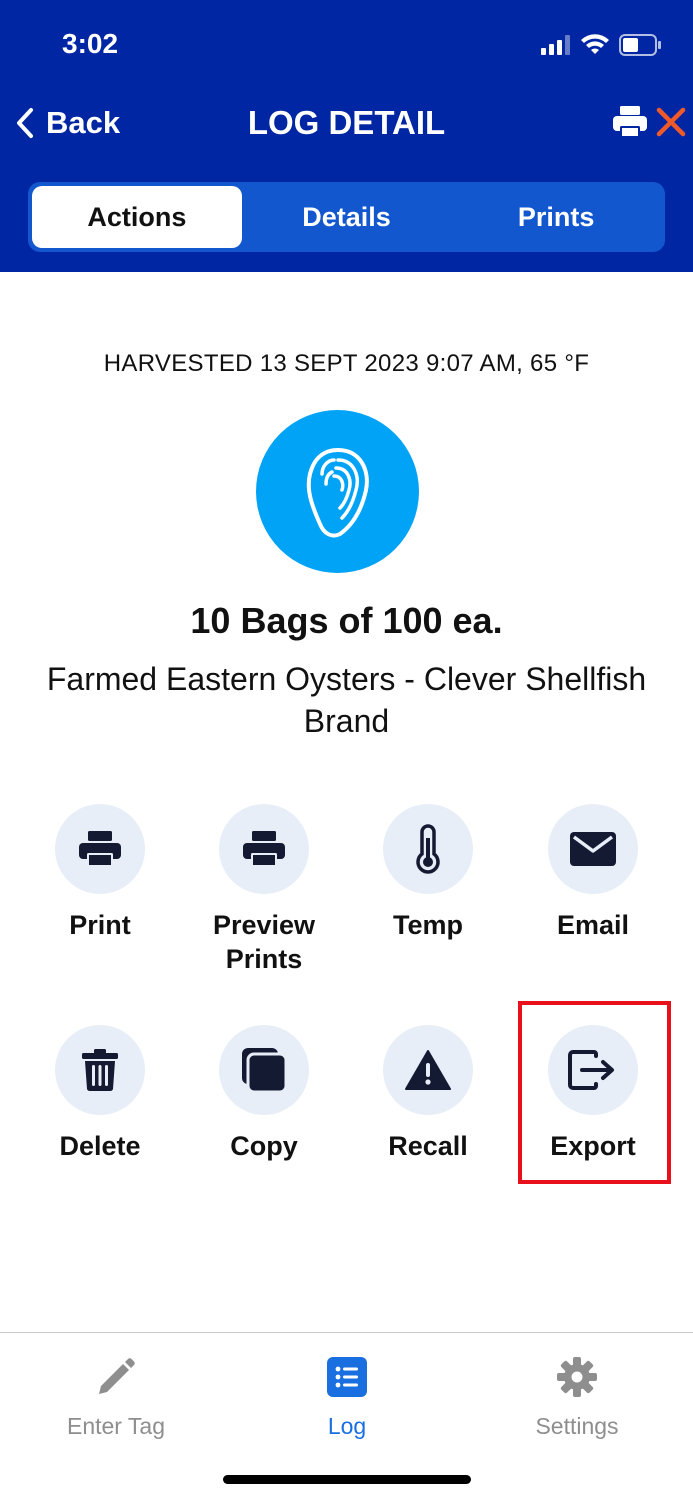  What do you see at coordinates (137, 217) in the screenshot?
I see `tab-actions: Actions` at bounding box center [137, 217].